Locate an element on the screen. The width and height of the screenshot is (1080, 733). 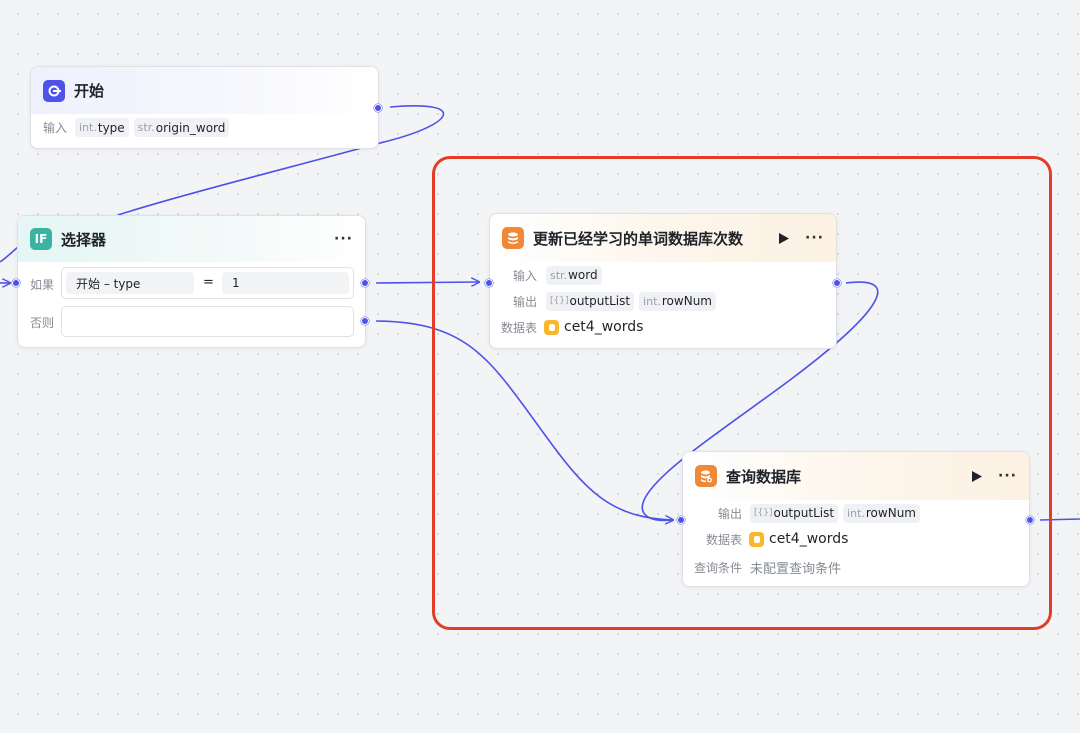
else-label: 否则 is located at coordinates (42, 323).